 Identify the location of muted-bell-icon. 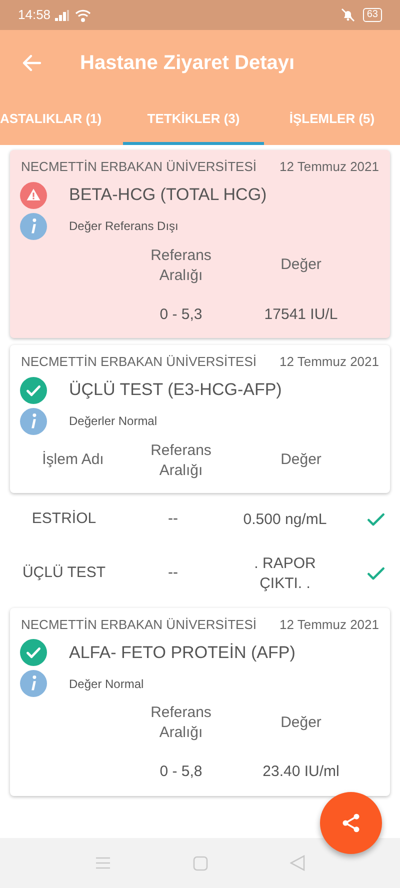
(347, 15).